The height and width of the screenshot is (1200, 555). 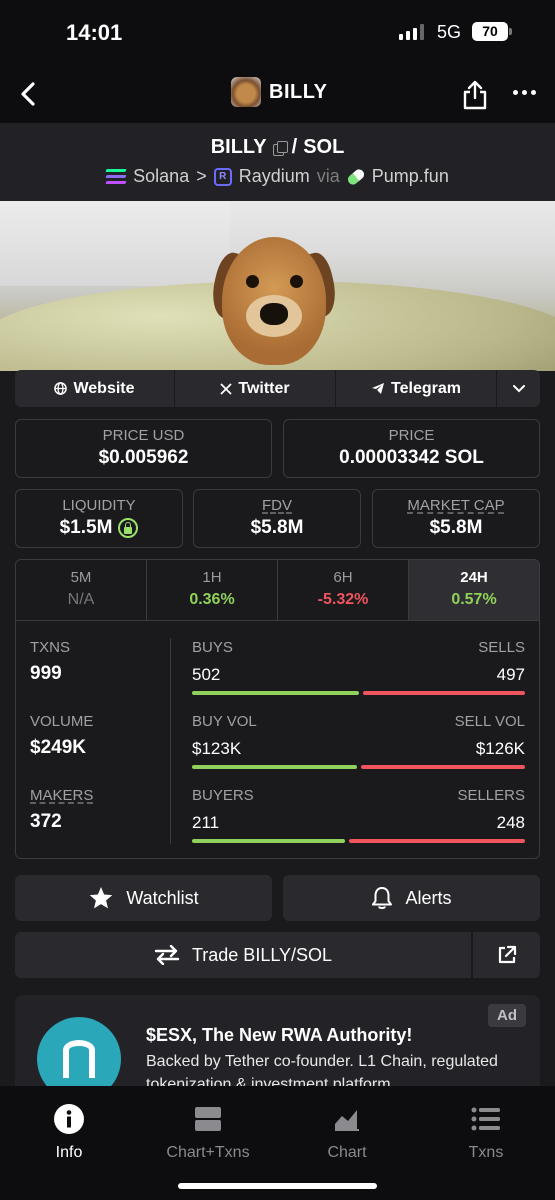 What do you see at coordinates (410, 176) in the screenshot?
I see `launchpad-name: Pump.fun` at bounding box center [410, 176].